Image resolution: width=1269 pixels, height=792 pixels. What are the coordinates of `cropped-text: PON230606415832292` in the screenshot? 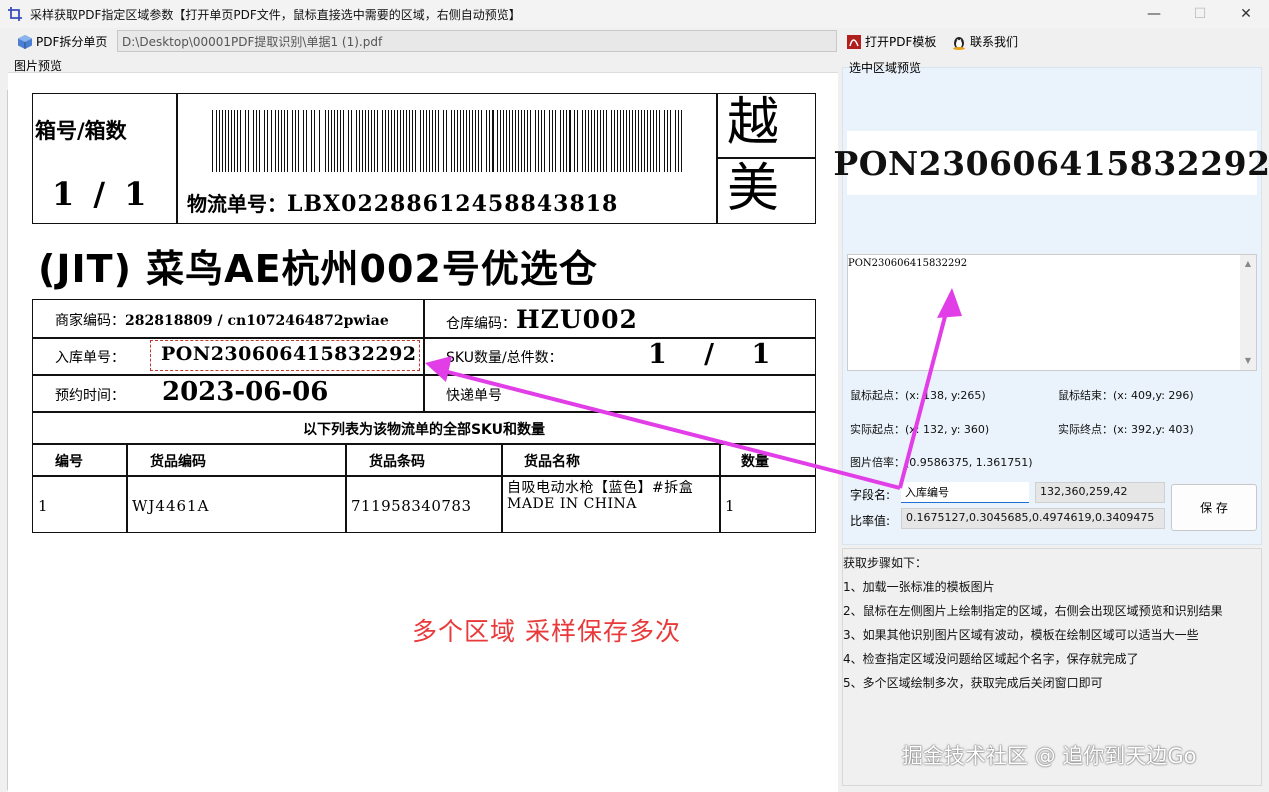 It's located at (1051, 163).